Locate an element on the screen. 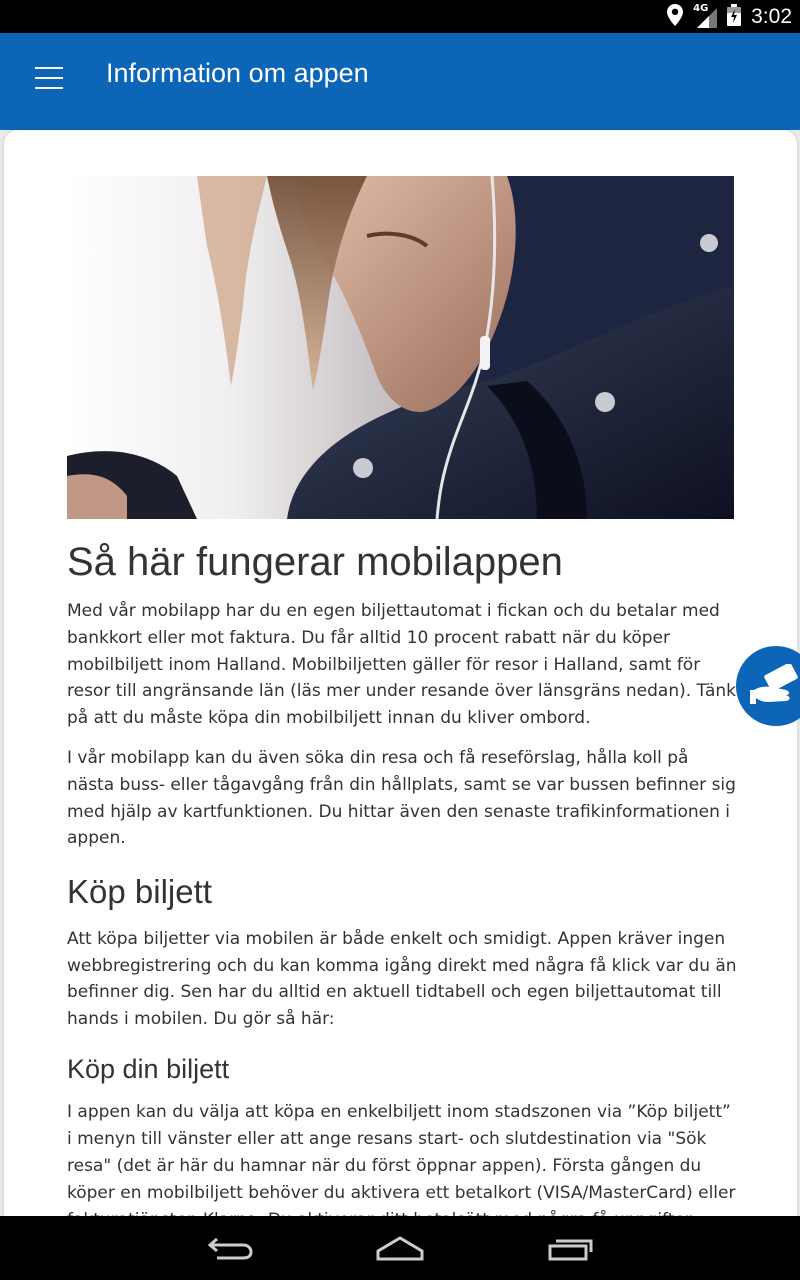 This screenshot has height=1280, width=800. home-icon is located at coordinates (400, 1248).